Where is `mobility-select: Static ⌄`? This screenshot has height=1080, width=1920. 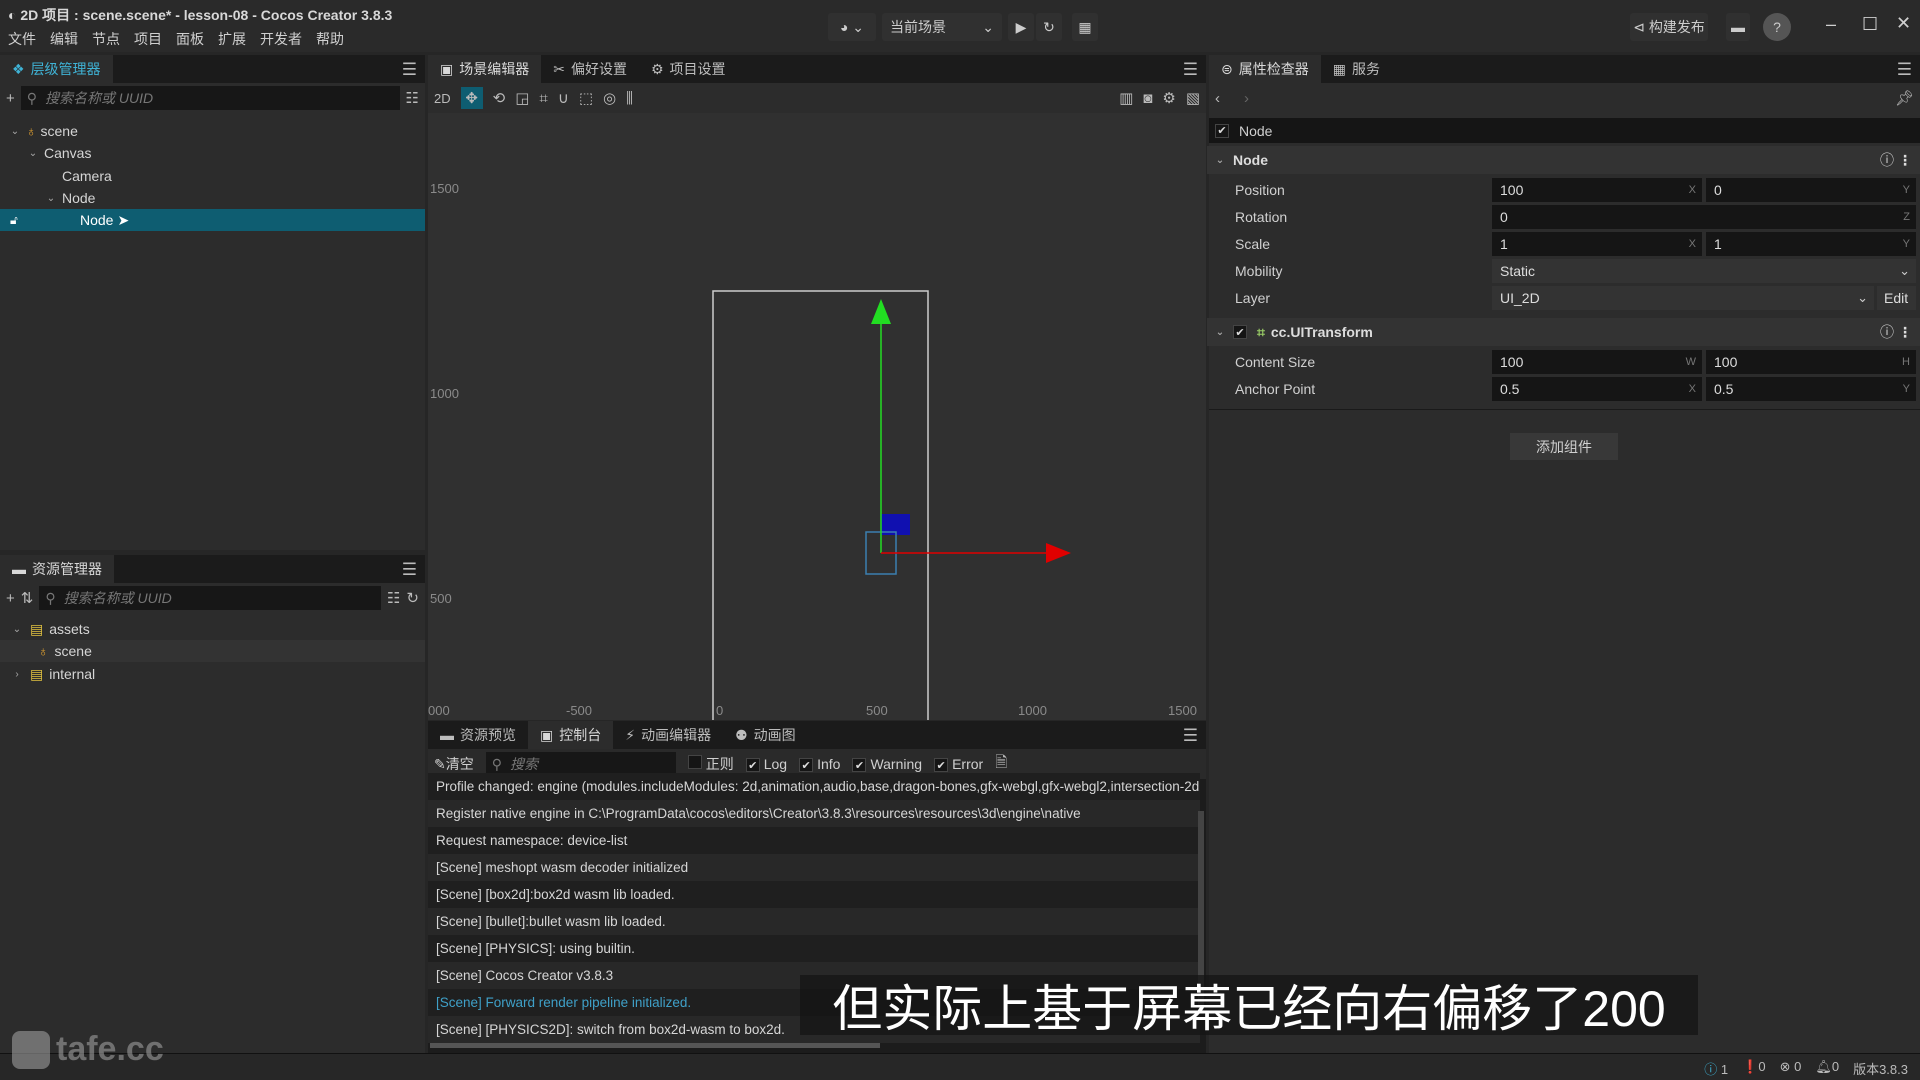 mobility-select: Static ⌄ is located at coordinates (1704, 270).